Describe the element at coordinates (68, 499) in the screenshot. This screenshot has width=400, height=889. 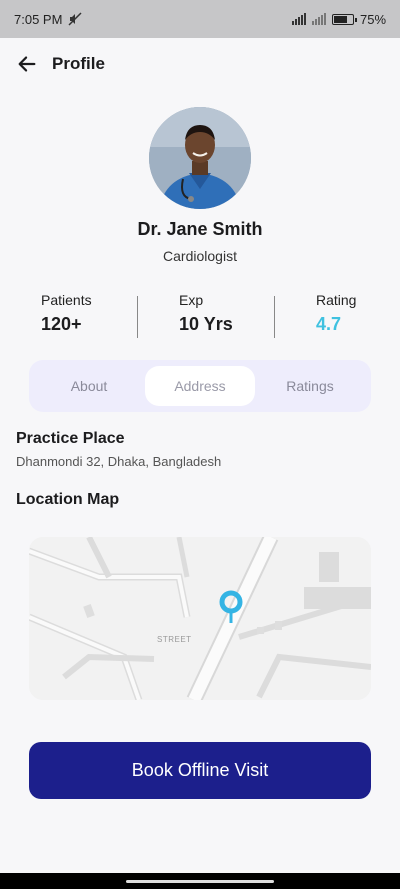
I see `location-map-title: Location Map` at that location.